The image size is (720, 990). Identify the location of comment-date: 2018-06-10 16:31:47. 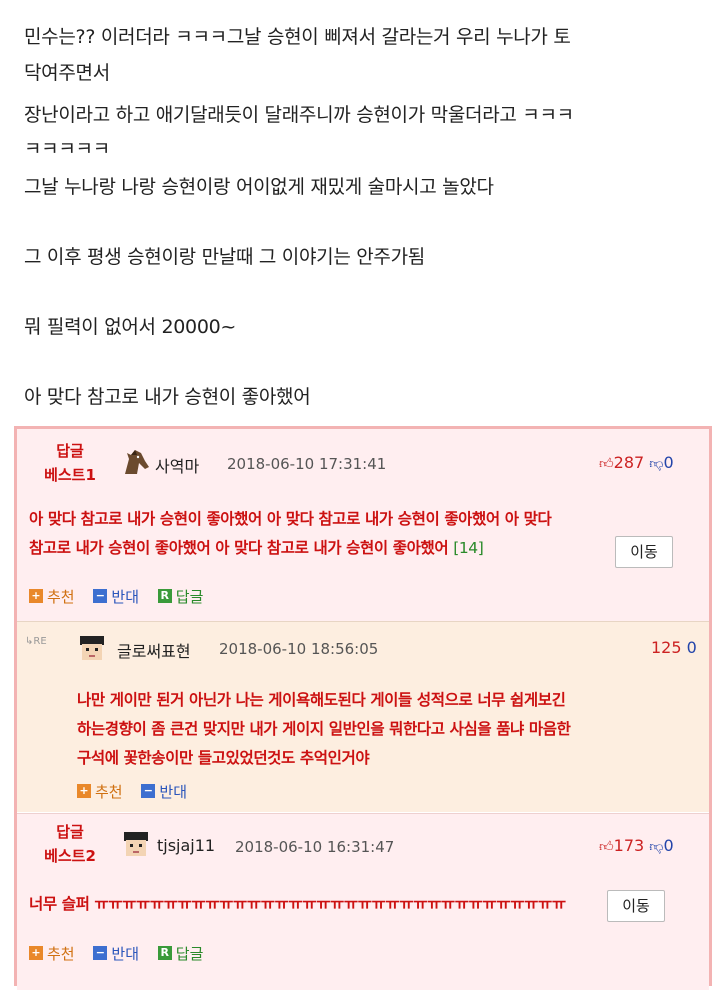
(315, 847).